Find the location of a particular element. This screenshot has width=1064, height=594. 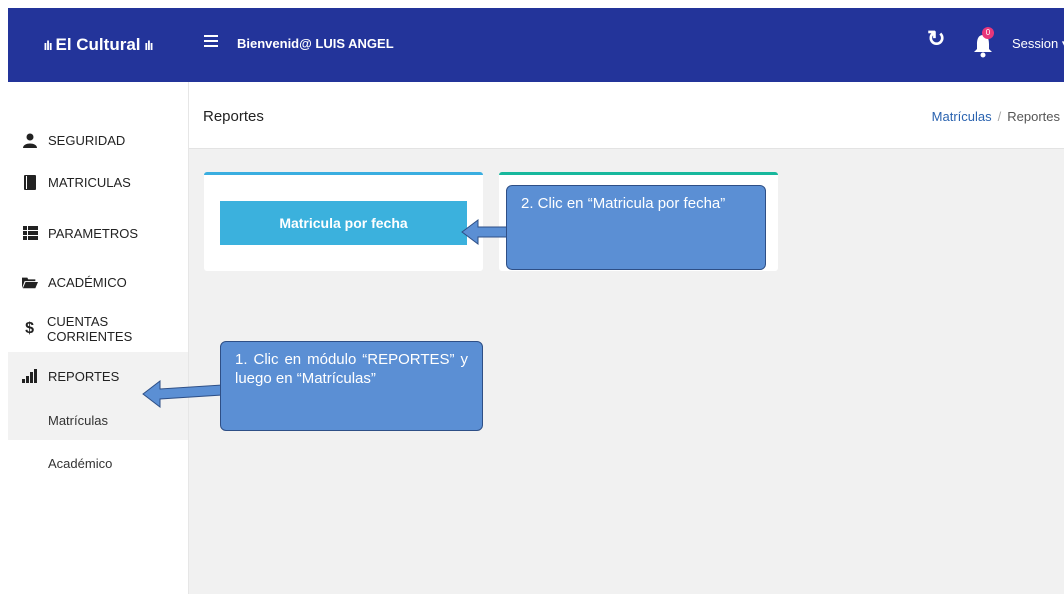

left-frame is located at coordinates (4, 297).